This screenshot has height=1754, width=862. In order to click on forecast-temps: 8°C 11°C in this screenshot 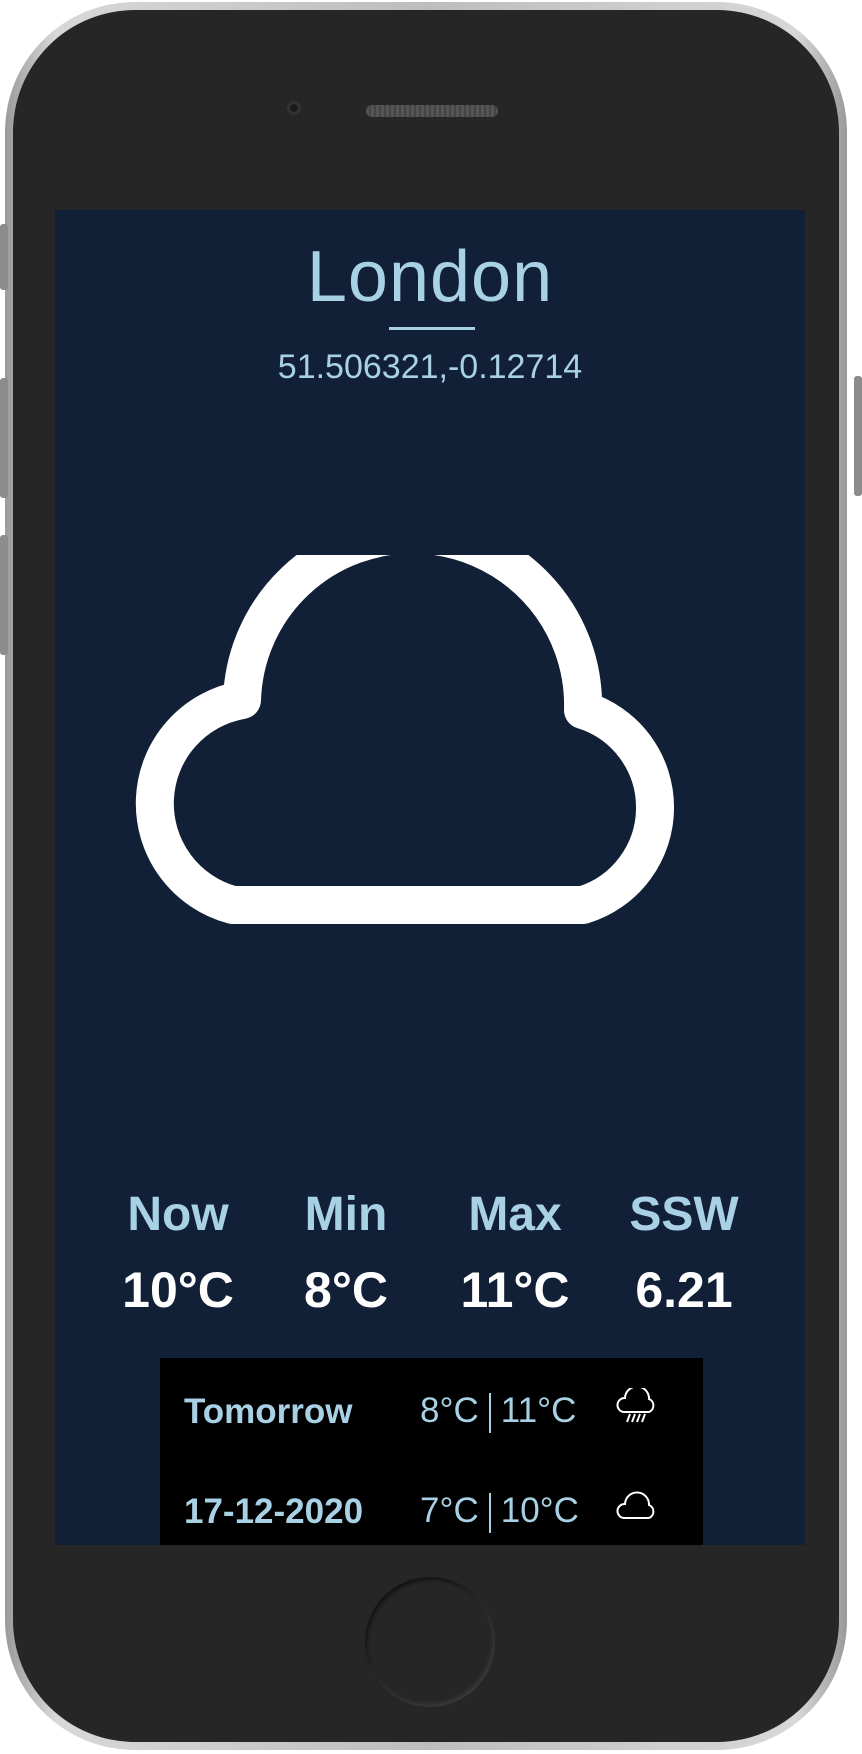, I will do `click(498, 1412)`.